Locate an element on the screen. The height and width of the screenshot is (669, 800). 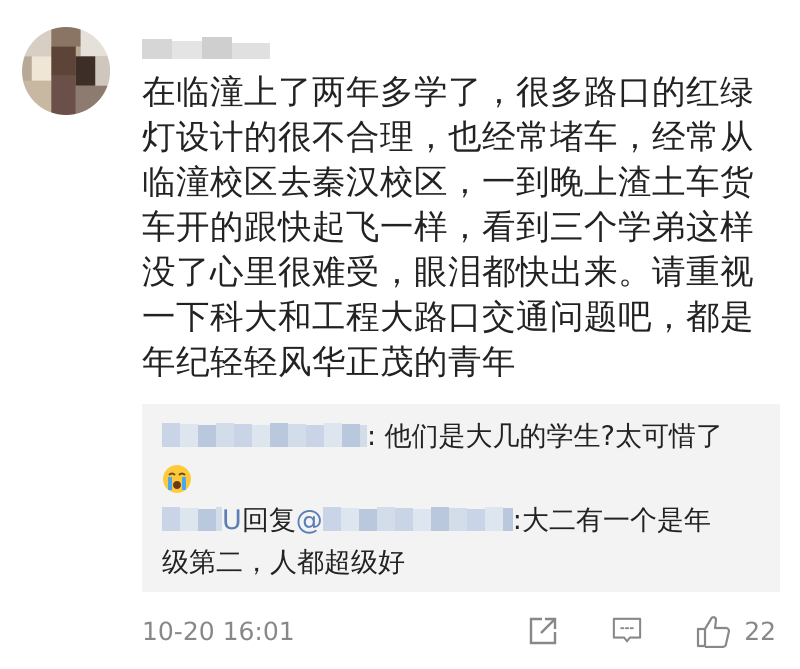
username-fragment: U is located at coordinates (232, 520).